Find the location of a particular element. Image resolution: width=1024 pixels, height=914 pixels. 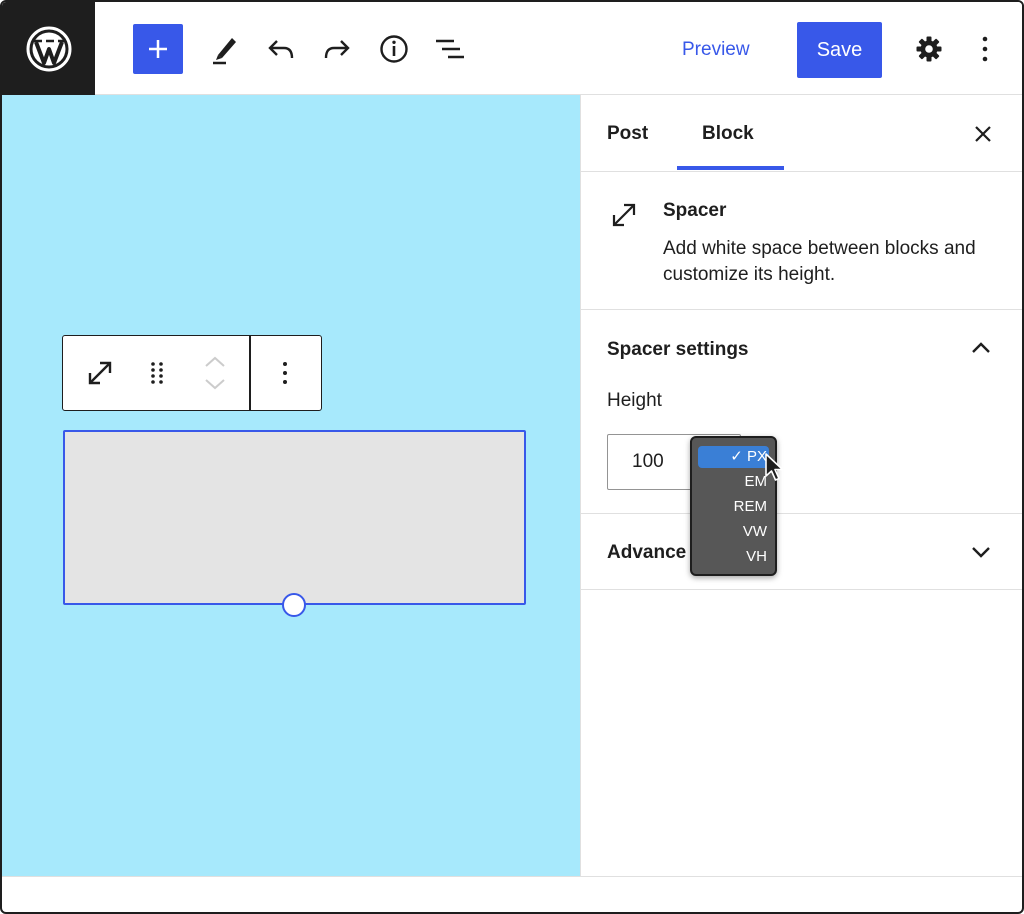

pencil-icon is located at coordinates (224, 51).